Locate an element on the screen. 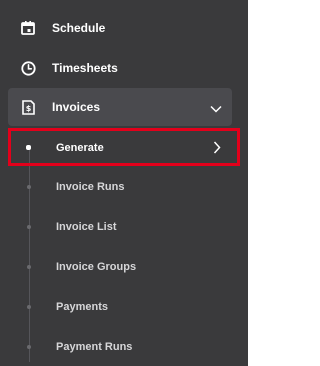  submenu-item-invoice-list: Invoice List is located at coordinates (146, 227).